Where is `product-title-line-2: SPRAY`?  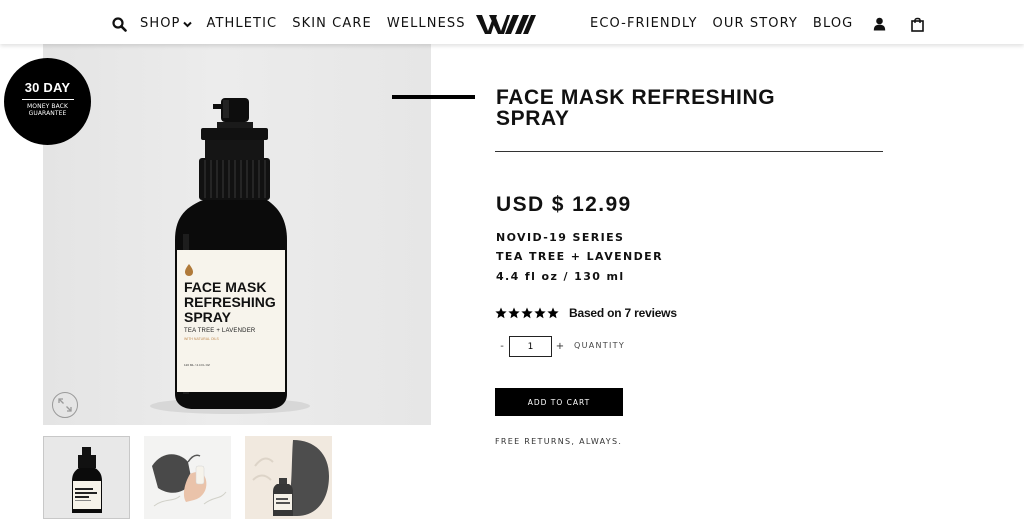
product-title-line-2: SPRAY is located at coordinates (533, 118).